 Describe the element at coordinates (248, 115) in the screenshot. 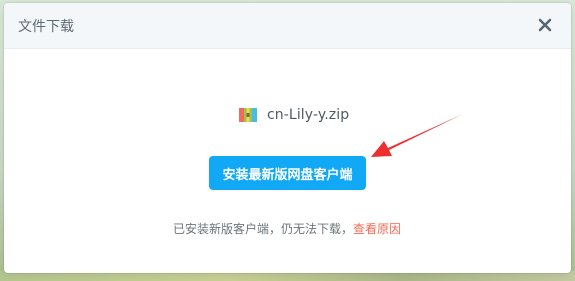

I see `archive-file-icon` at that location.